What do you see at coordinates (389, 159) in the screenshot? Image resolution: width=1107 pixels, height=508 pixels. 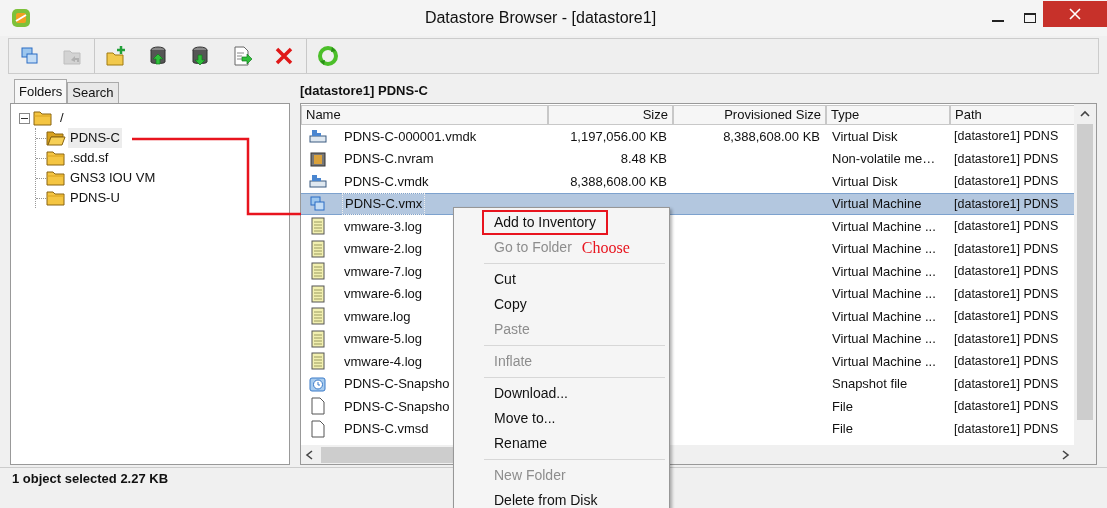 I see `table-cell-text: PDNS-C.nvram` at bounding box center [389, 159].